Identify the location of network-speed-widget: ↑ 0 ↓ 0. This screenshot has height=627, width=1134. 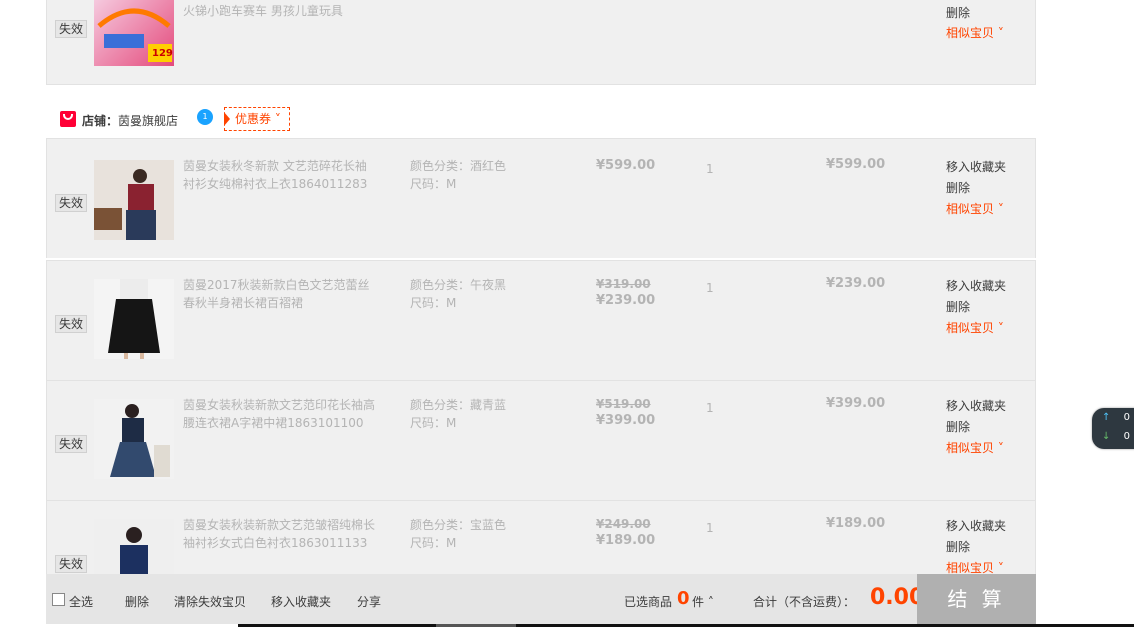
(1113, 428).